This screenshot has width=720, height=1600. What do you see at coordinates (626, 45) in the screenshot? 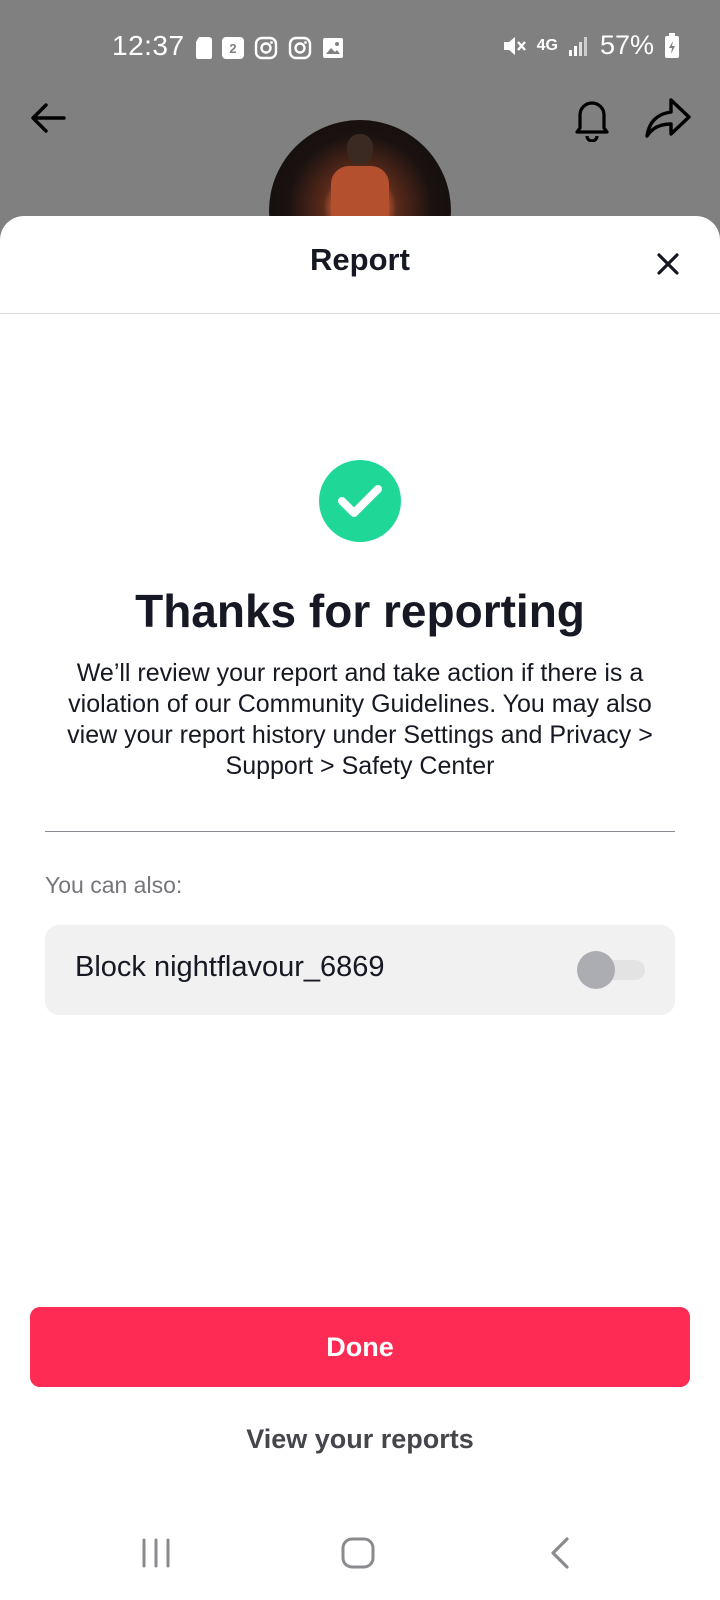
I see `battery-percent: 57%` at bounding box center [626, 45].